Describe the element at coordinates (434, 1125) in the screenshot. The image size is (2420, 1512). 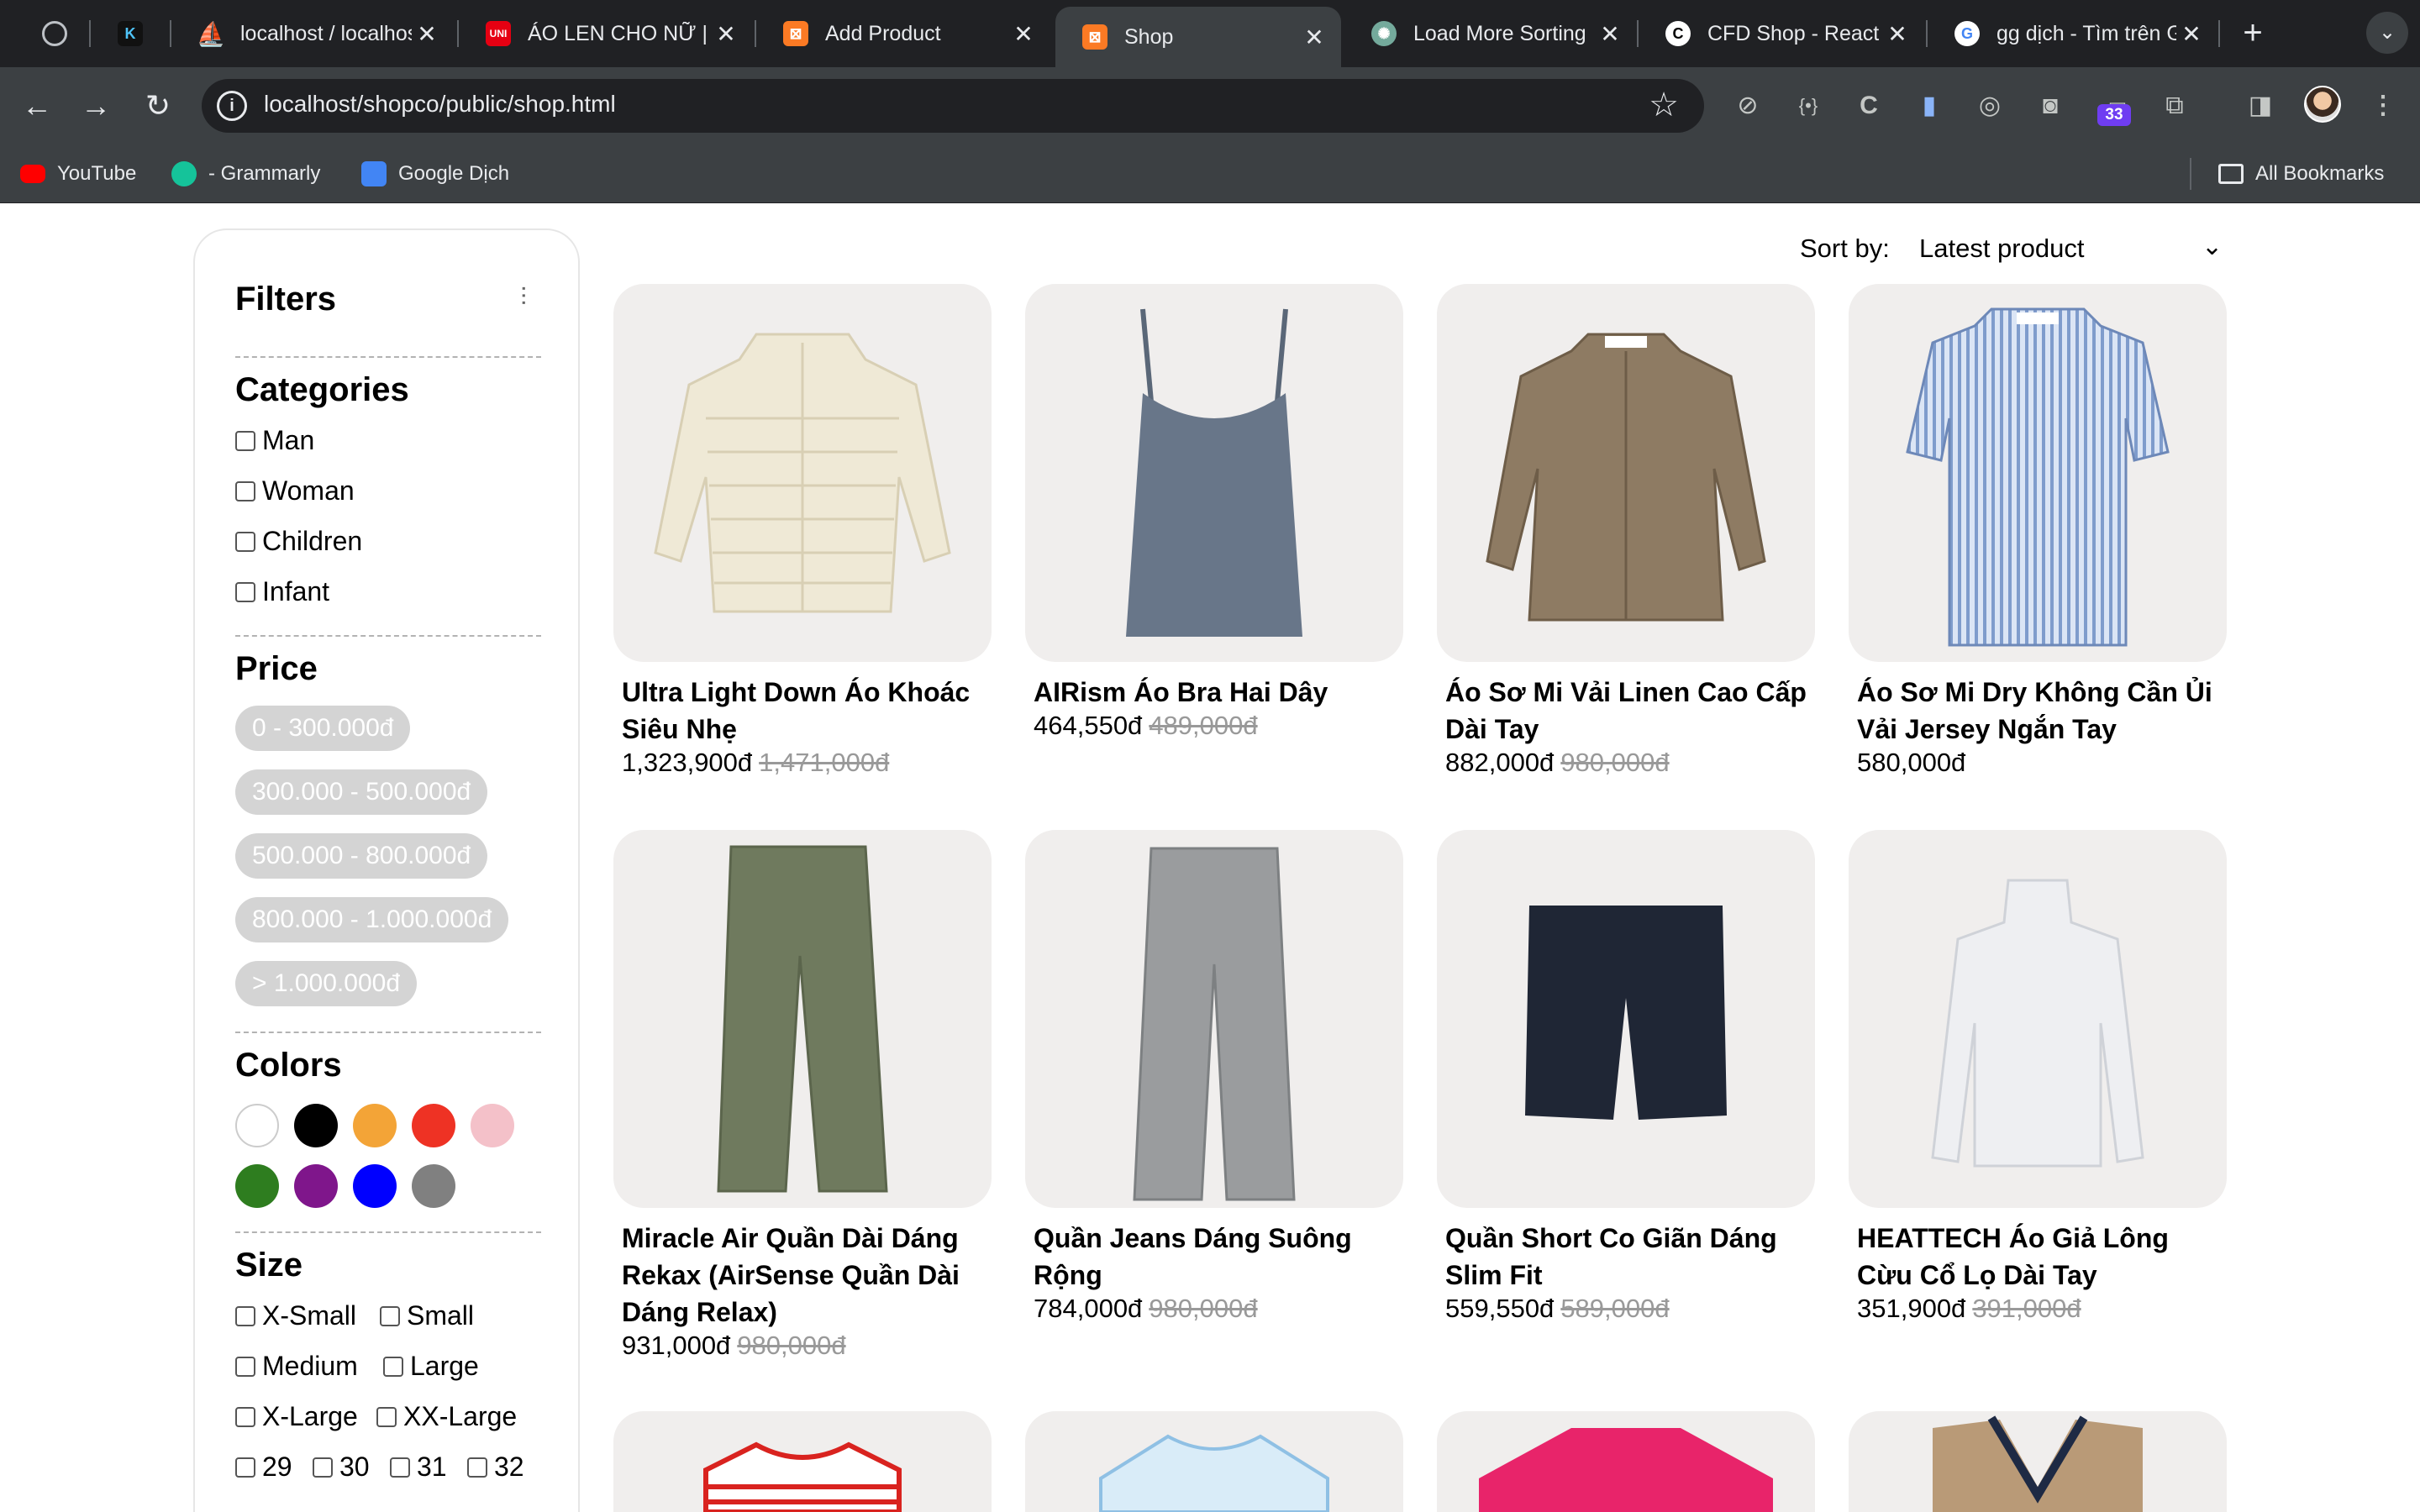
I see `color-swatch-red` at that location.